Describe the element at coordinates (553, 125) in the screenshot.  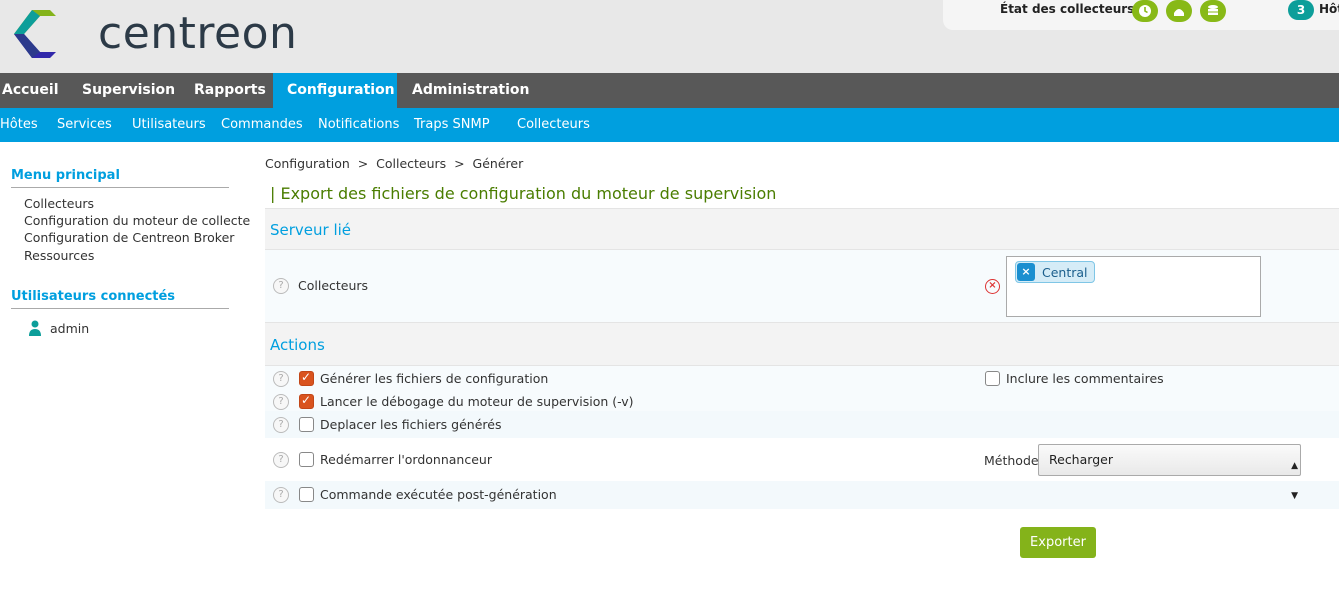
I see `subnav-item-collecteurs: Collecteurs` at that location.